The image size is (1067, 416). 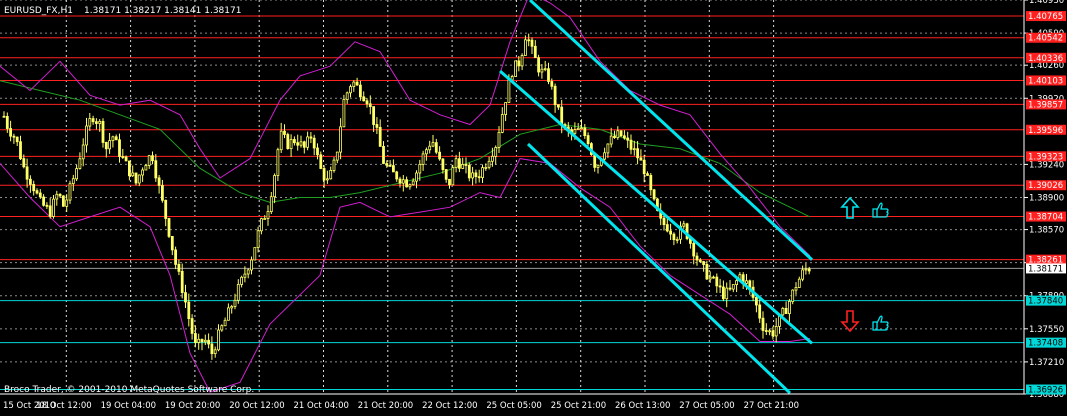 What do you see at coordinates (1046, 231) in the screenshot?
I see `y-tick-label: 1.38570` at bounding box center [1046, 231].